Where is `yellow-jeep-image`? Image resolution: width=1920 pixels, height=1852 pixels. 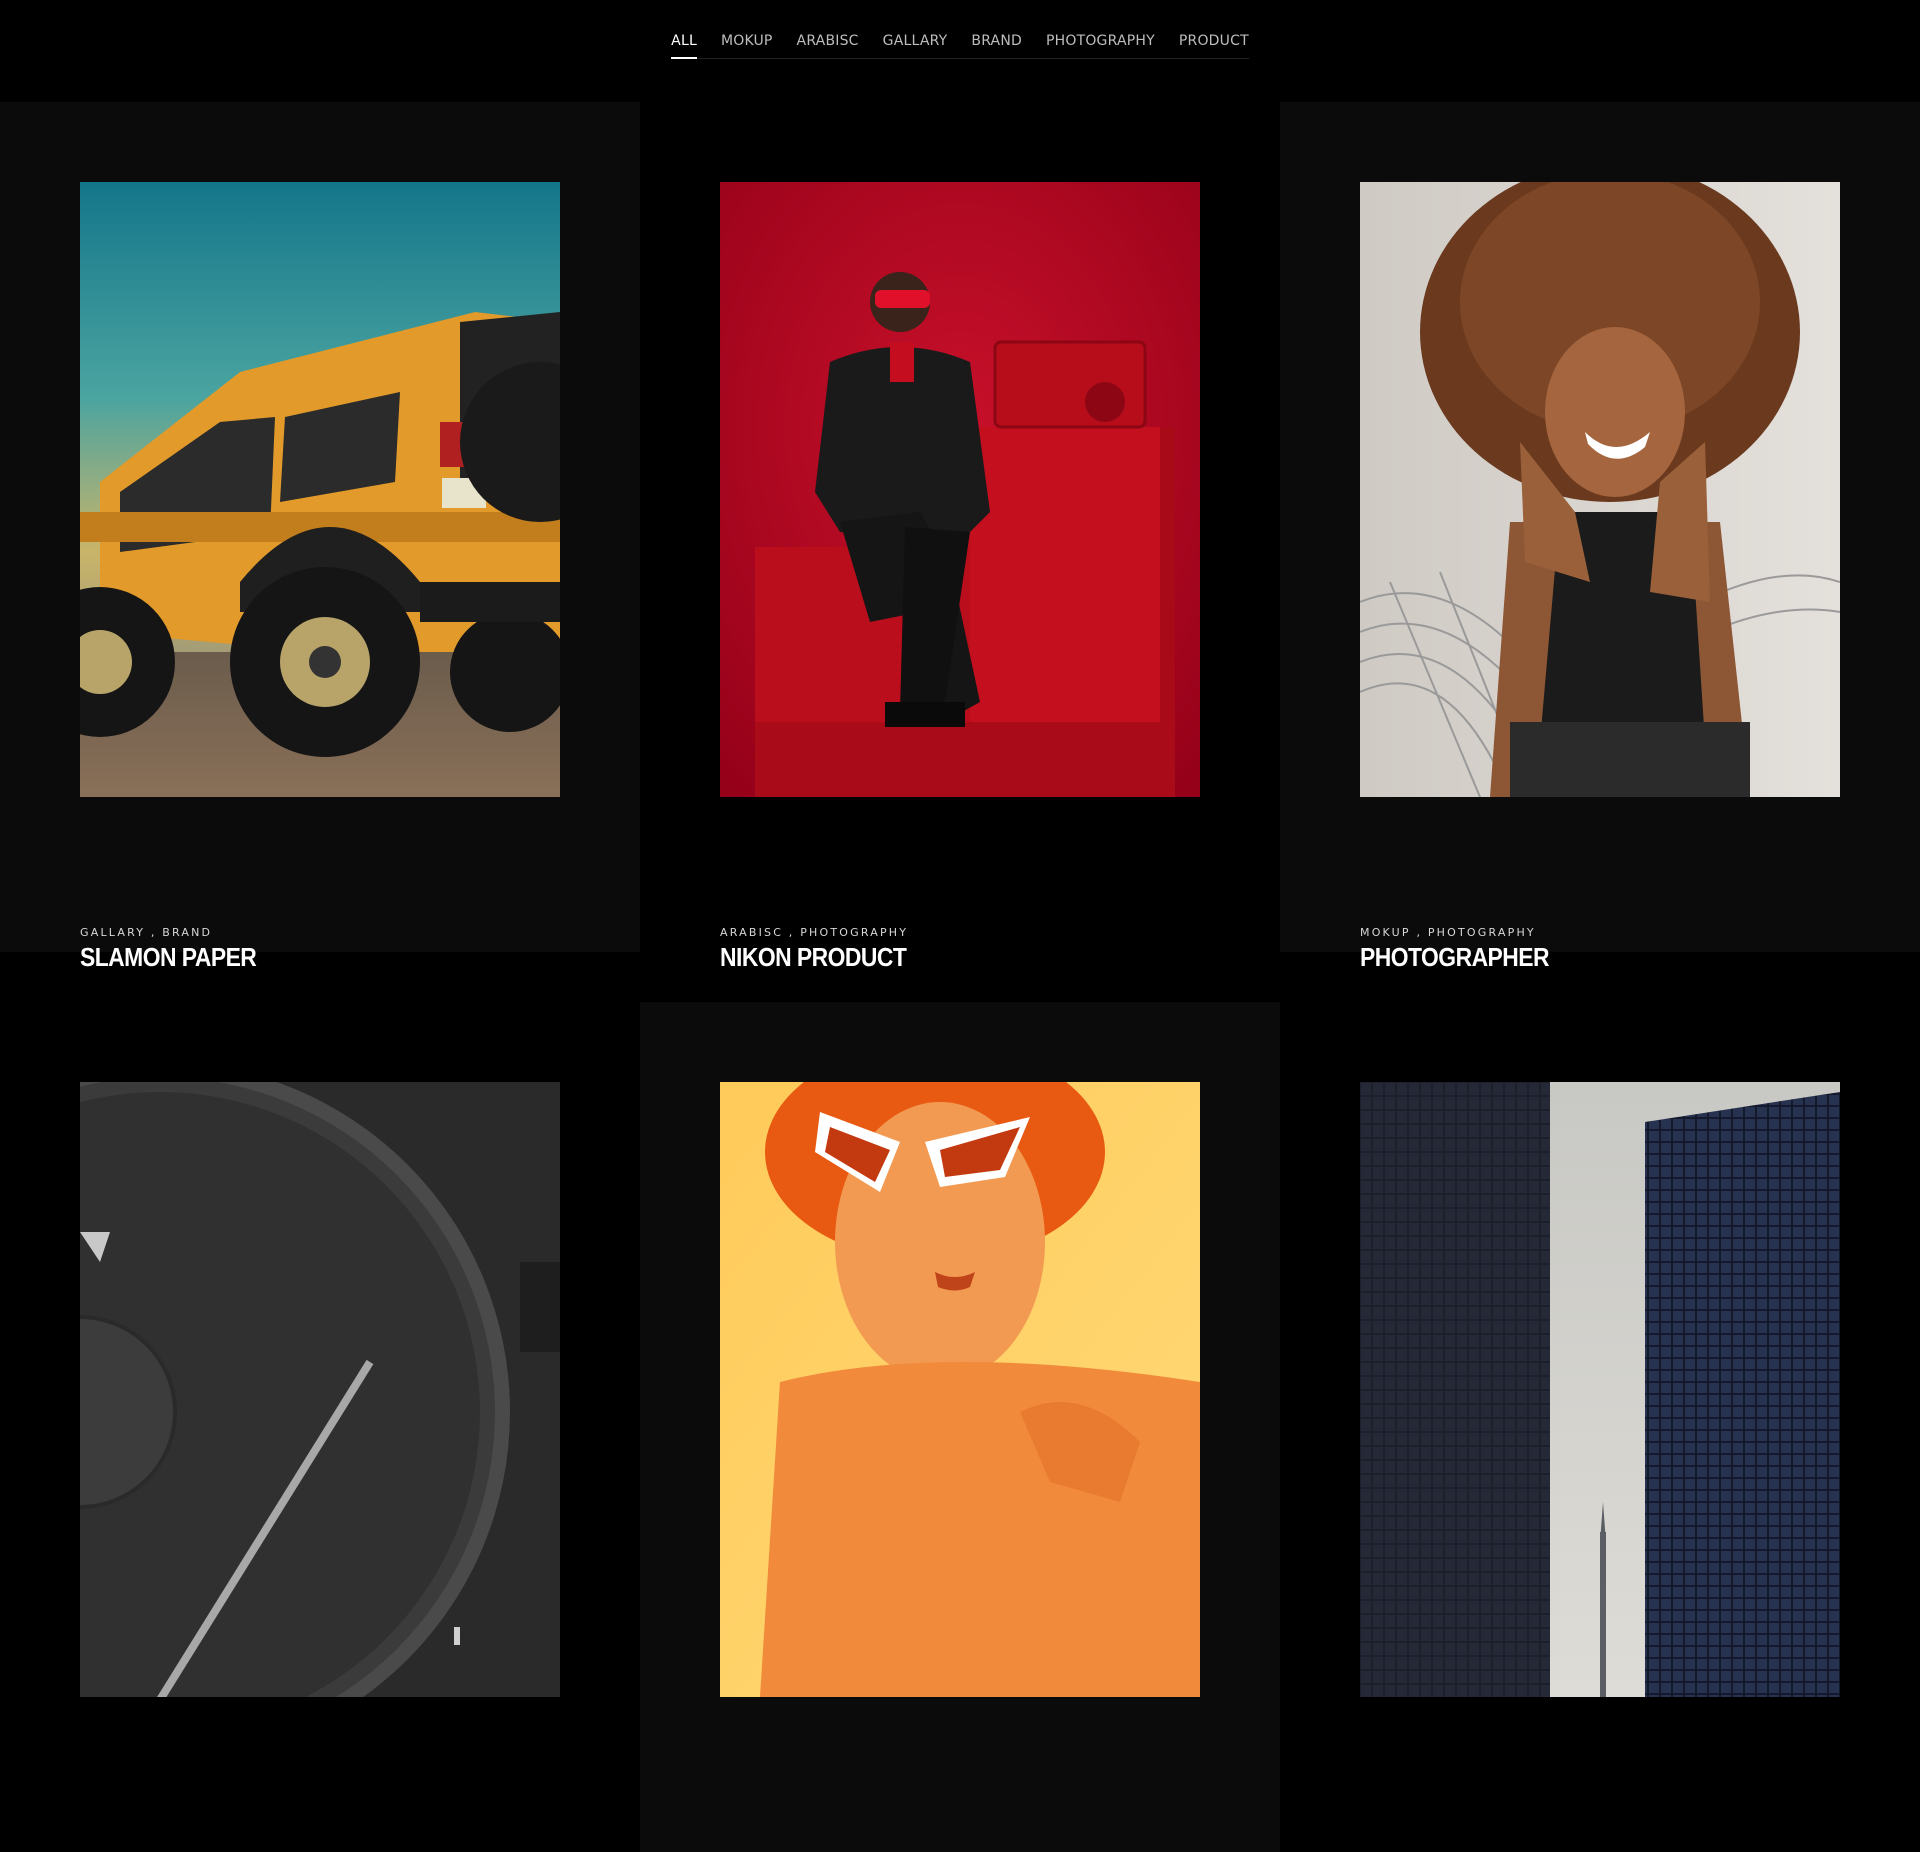
yellow-jeep-image is located at coordinates (320, 489).